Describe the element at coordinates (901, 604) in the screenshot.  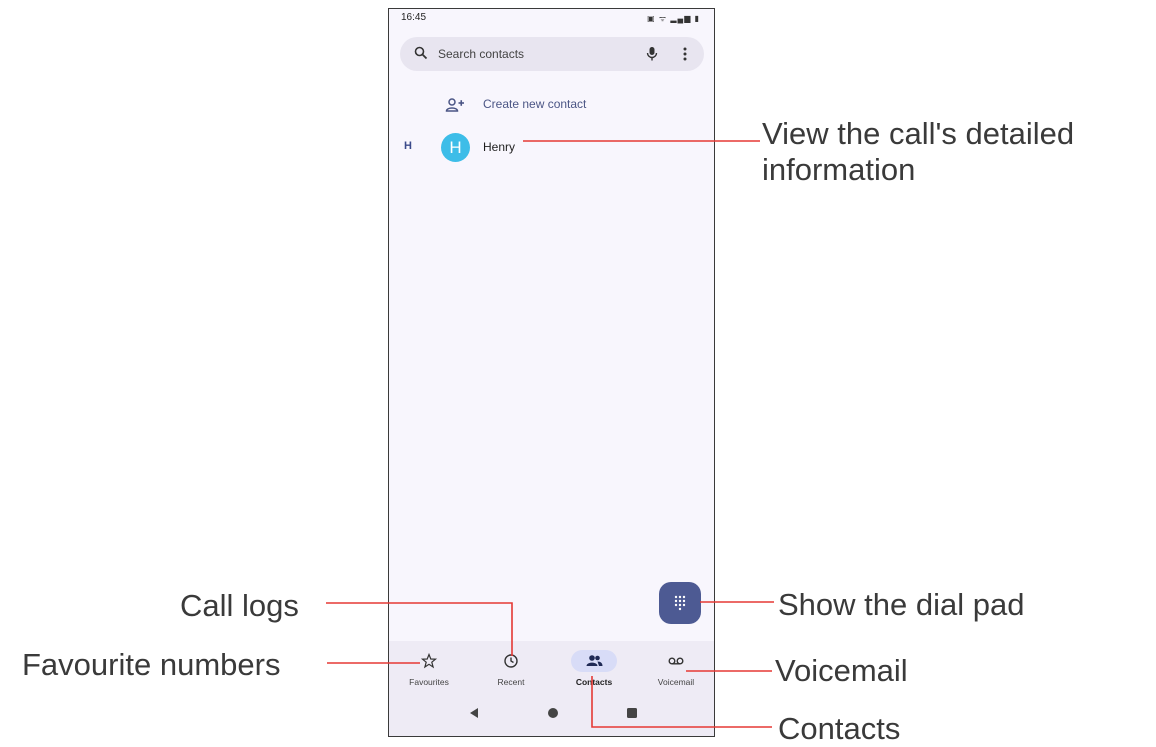
I see `callout-dialpad: Show the dial pad` at that location.